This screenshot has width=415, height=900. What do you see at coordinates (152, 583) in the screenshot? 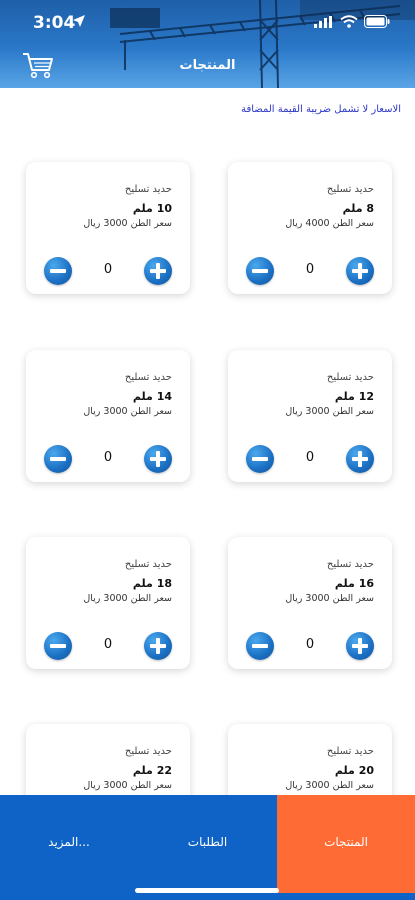
I see `product-size: 18 ملم` at bounding box center [152, 583].